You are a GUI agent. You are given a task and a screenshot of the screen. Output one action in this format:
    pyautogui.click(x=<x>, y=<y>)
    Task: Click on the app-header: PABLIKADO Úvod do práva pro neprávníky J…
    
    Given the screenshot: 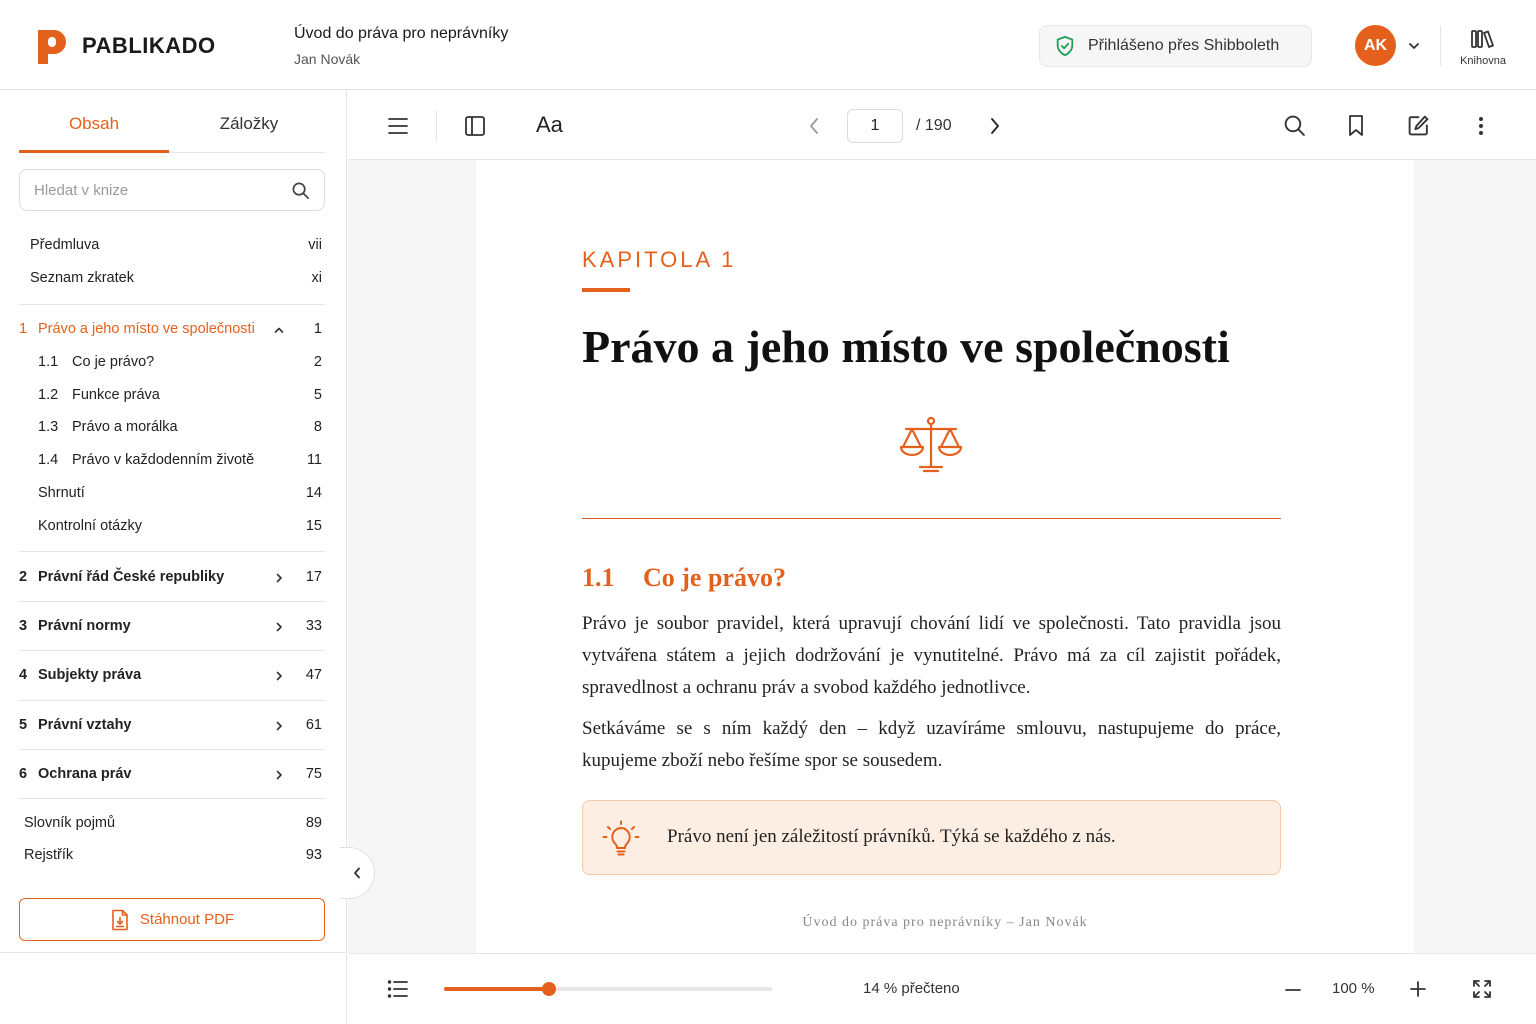 What is the action you would take?
    pyautogui.click(x=768, y=45)
    